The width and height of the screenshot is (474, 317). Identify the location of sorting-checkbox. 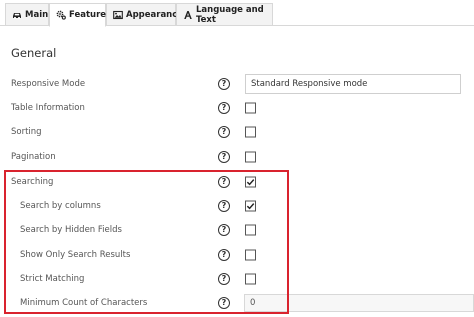
(250, 132).